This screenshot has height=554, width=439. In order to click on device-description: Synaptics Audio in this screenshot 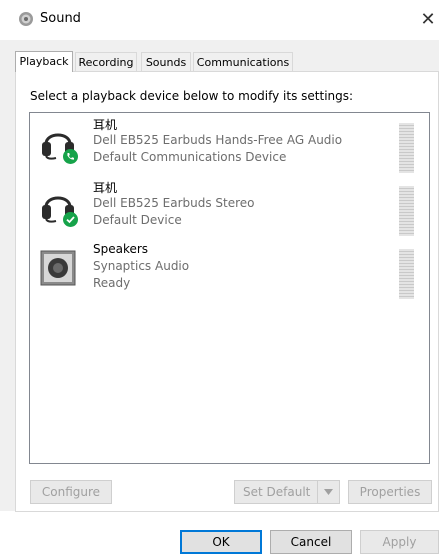, I will do `click(141, 266)`.